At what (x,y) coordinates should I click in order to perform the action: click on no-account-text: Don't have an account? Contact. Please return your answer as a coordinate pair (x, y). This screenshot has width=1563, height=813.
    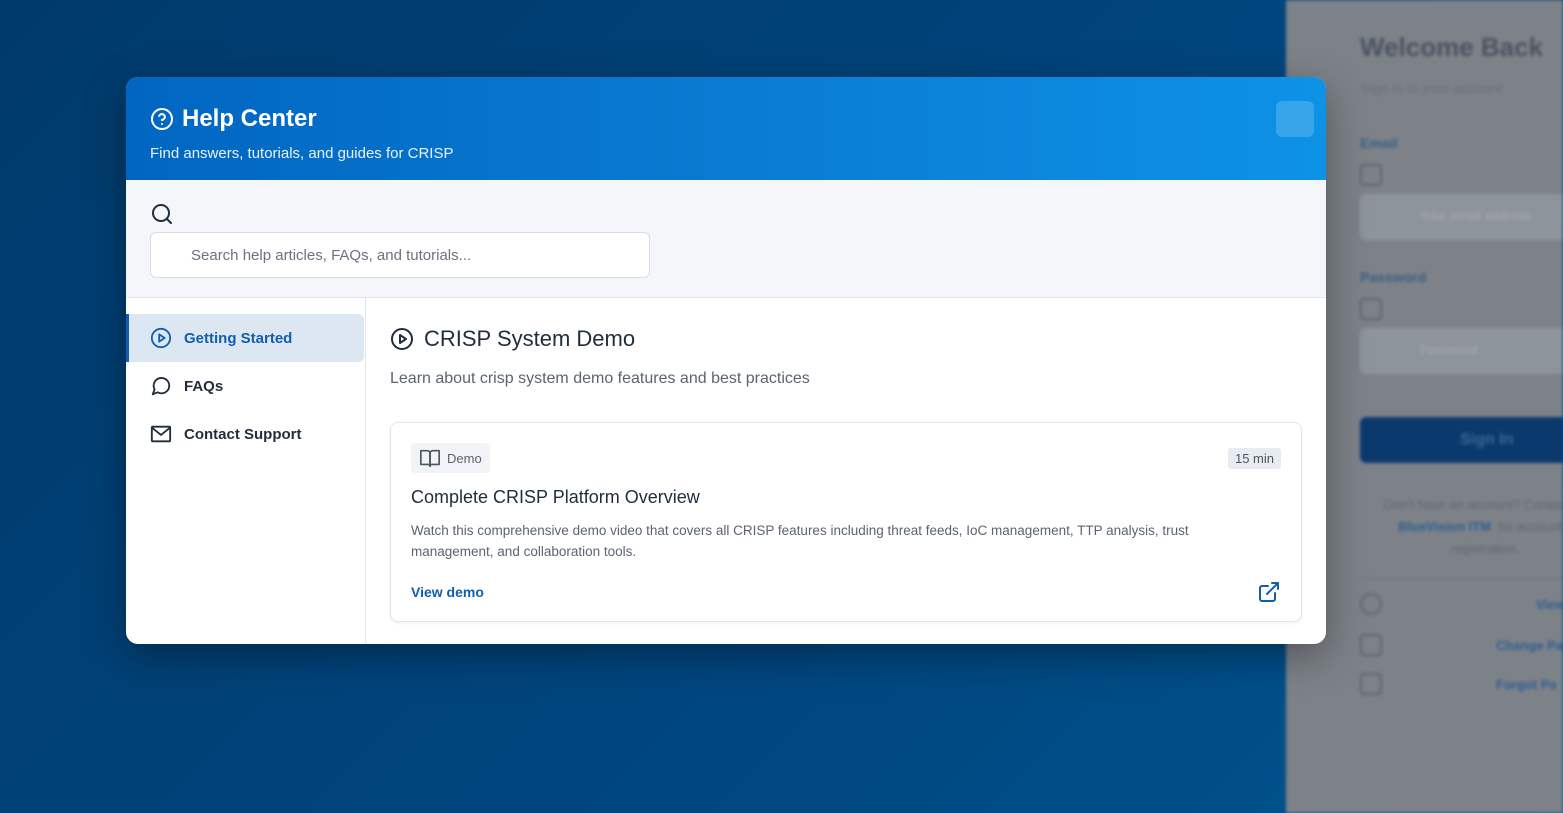
    Looking at the image, I should click on (1473, 504).